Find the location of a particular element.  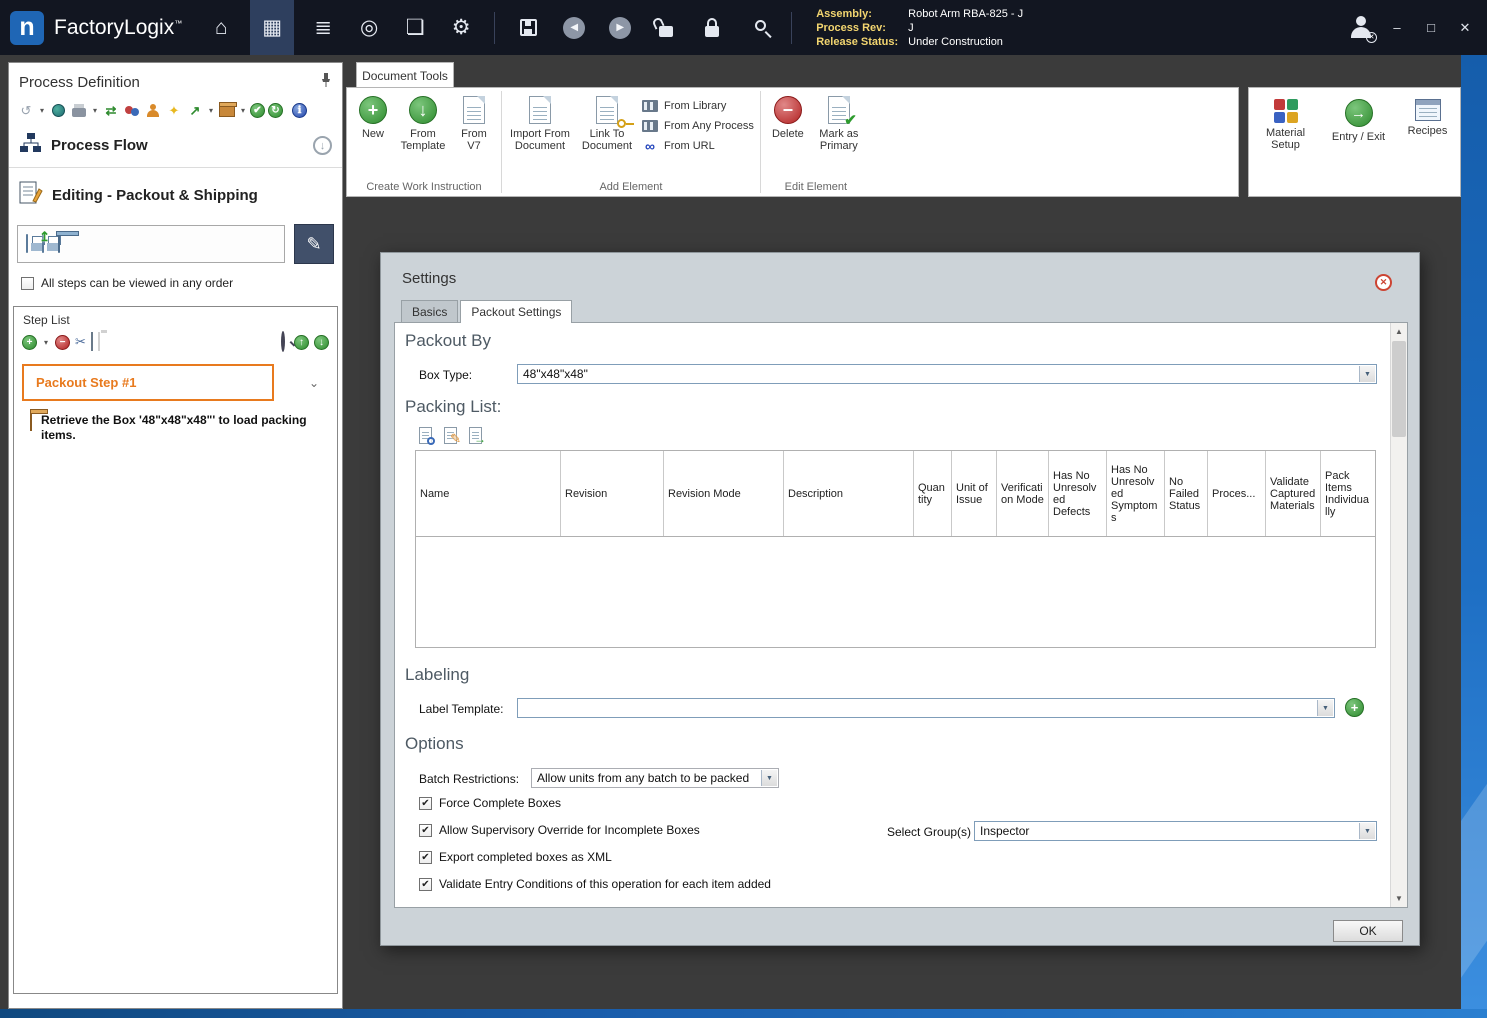

export-xml-option: Export completed boxes as XML is located at coordinates (515, 857).